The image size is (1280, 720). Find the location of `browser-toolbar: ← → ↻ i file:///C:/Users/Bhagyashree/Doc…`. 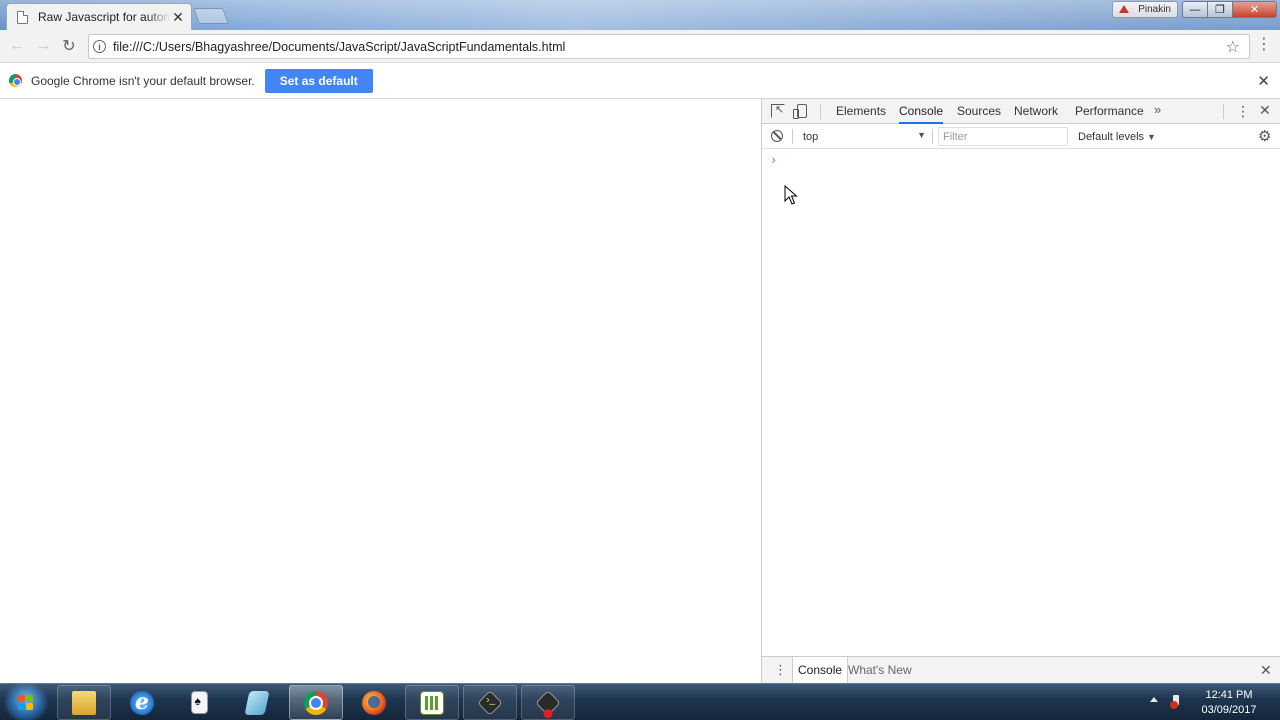

browser-toolbar: ← → ↻ i file:///C:/Users/Bhagyashree/Doc… is located at coordinates (640, 46).